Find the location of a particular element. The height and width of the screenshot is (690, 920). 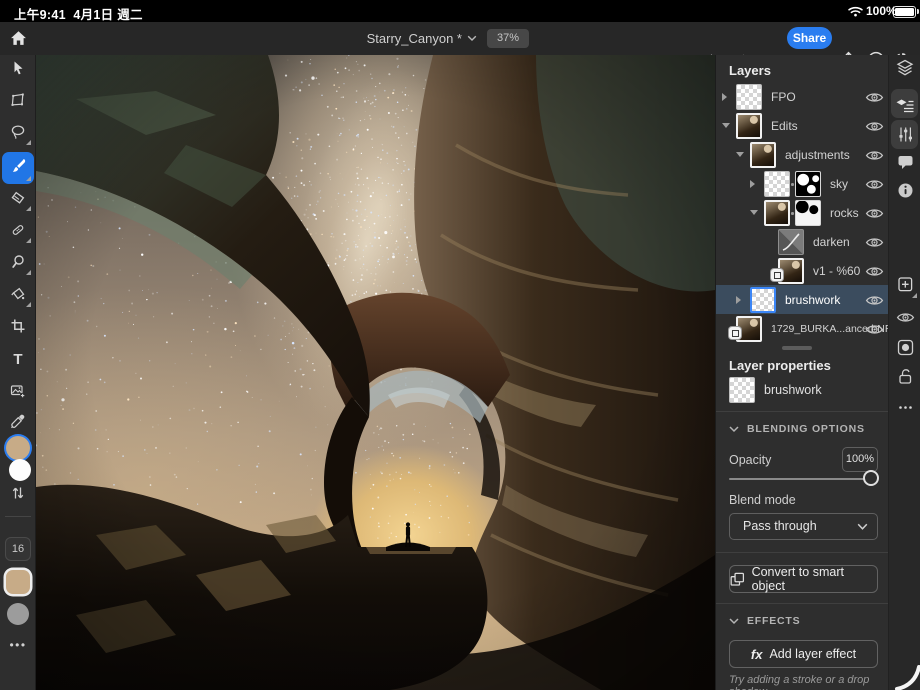

transform-tool is located at coordinates (18, 102).